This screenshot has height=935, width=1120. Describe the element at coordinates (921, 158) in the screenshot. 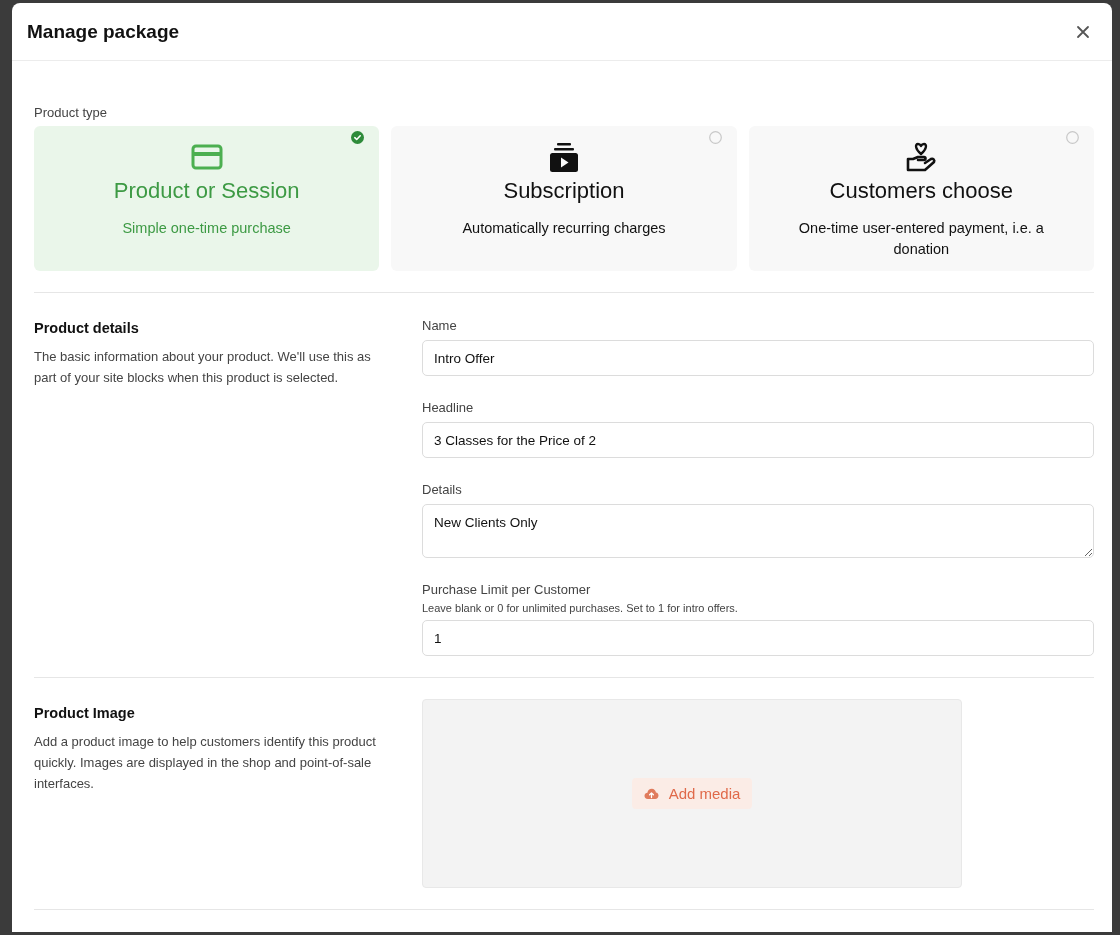

I see `hand-heart-icon` at that location.